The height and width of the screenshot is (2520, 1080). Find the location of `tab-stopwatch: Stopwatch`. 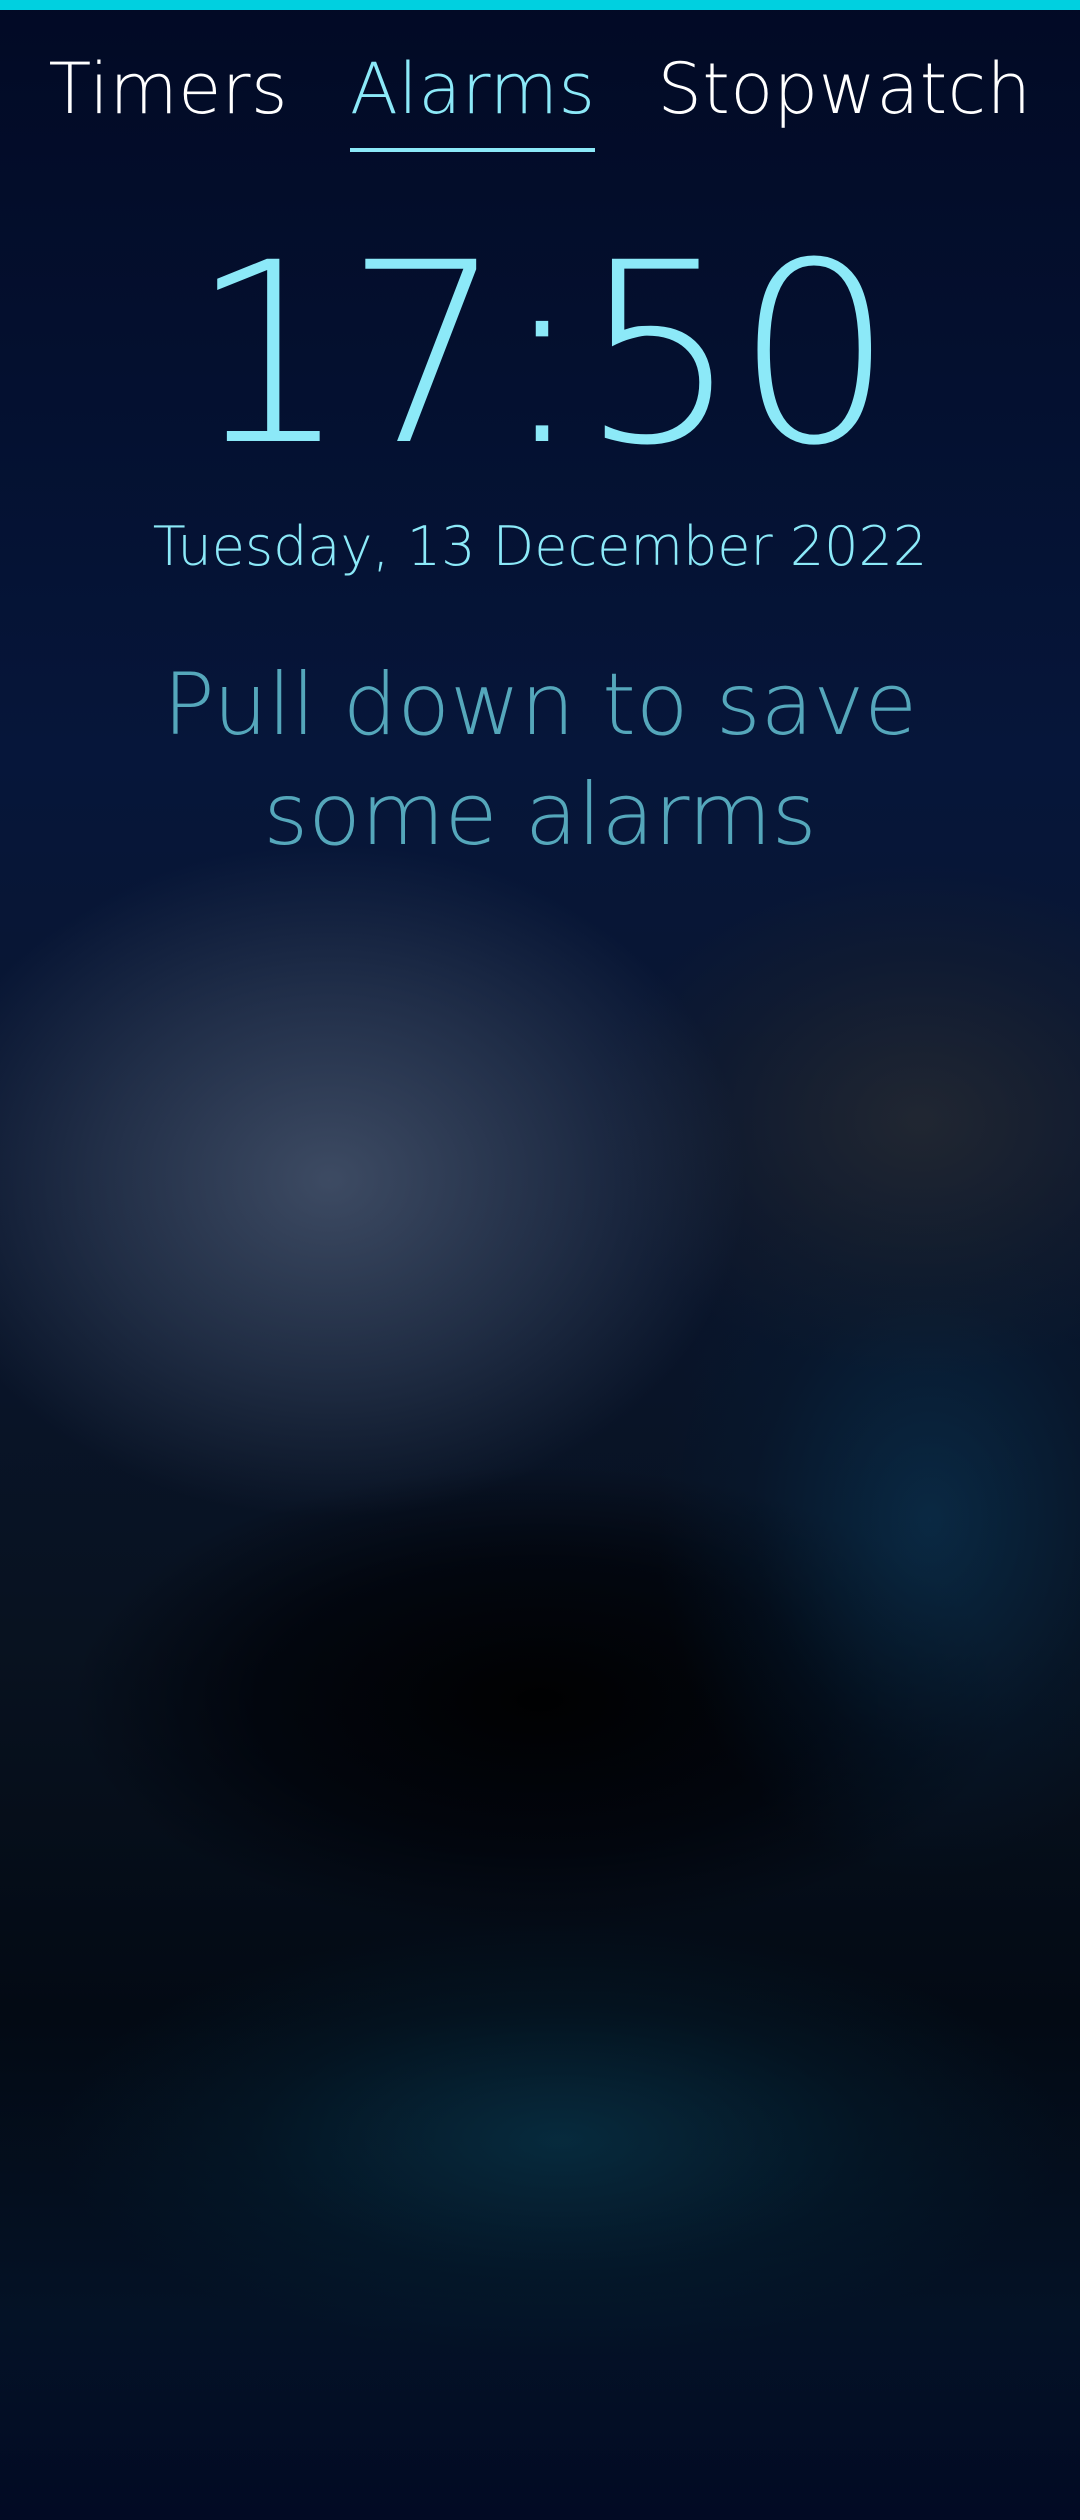

tab-stopwatch: Stopwatch is located at coordinates (844, 100).